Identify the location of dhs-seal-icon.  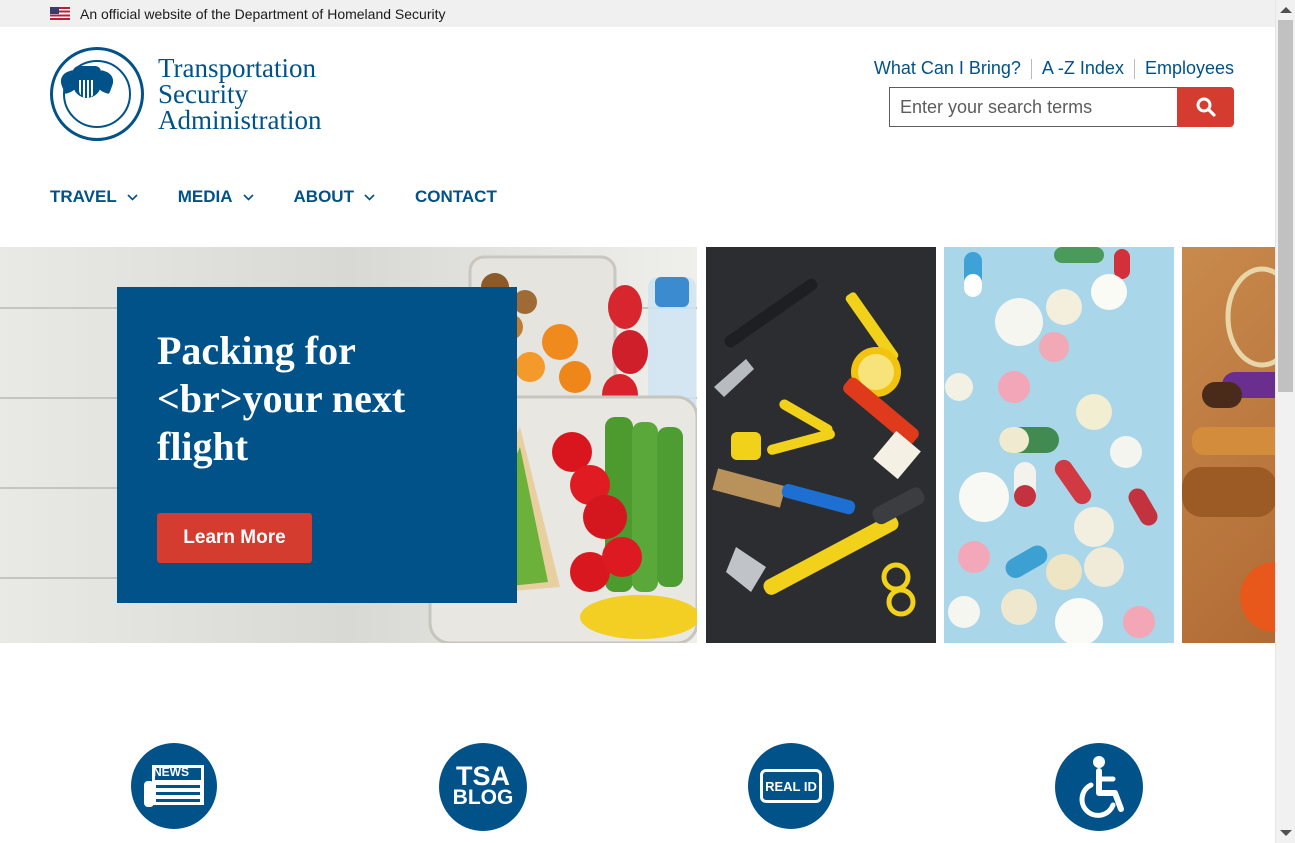
(97, 94).